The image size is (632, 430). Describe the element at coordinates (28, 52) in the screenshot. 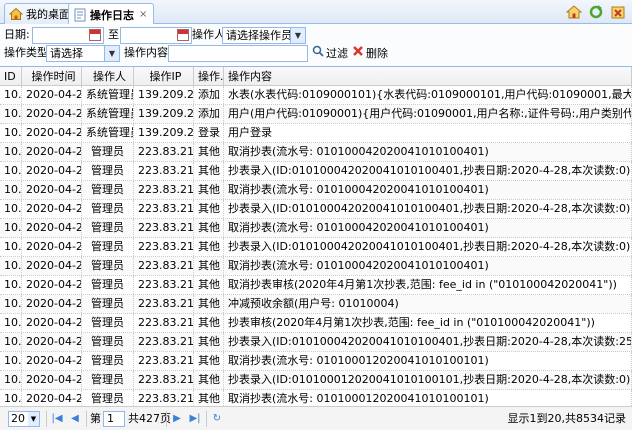

I see `op-type-label: 操作类型:` at that location.